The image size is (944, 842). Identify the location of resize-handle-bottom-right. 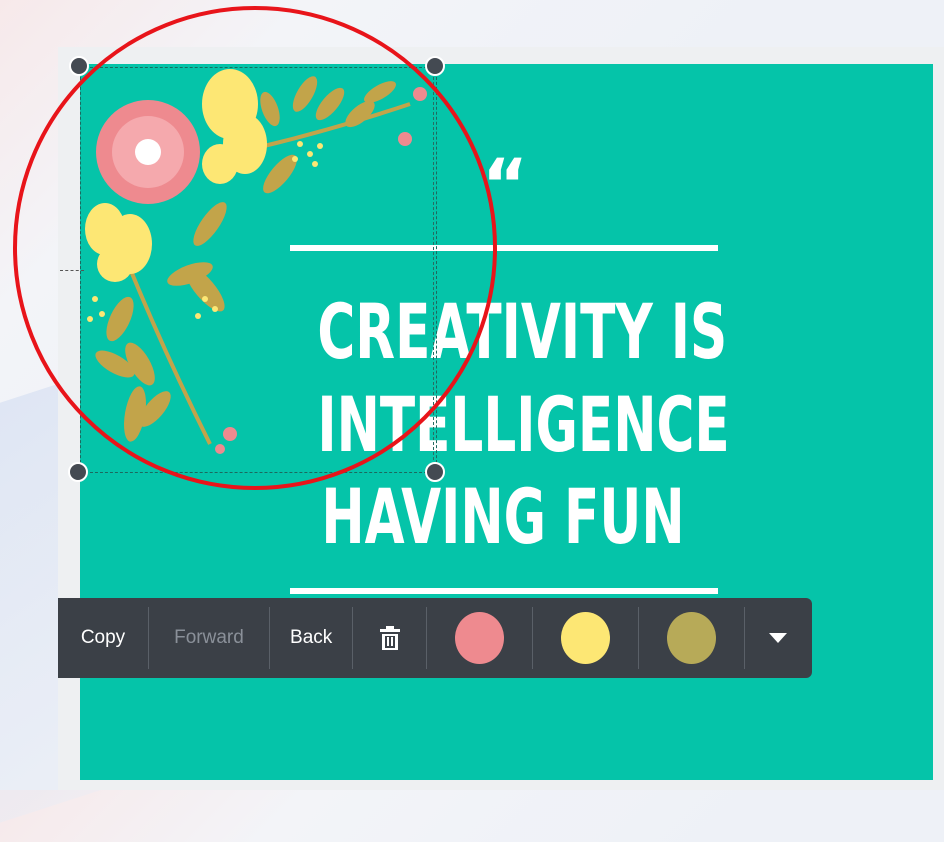
(435, 472).